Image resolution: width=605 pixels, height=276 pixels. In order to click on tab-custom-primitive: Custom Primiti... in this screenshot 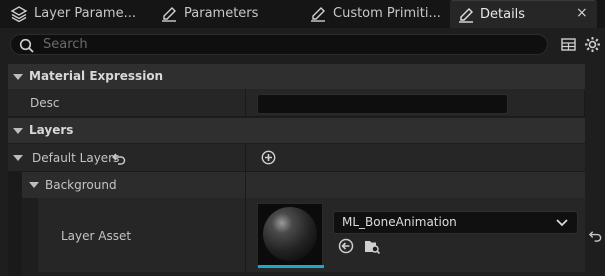, I will do `click(374, 14)`.